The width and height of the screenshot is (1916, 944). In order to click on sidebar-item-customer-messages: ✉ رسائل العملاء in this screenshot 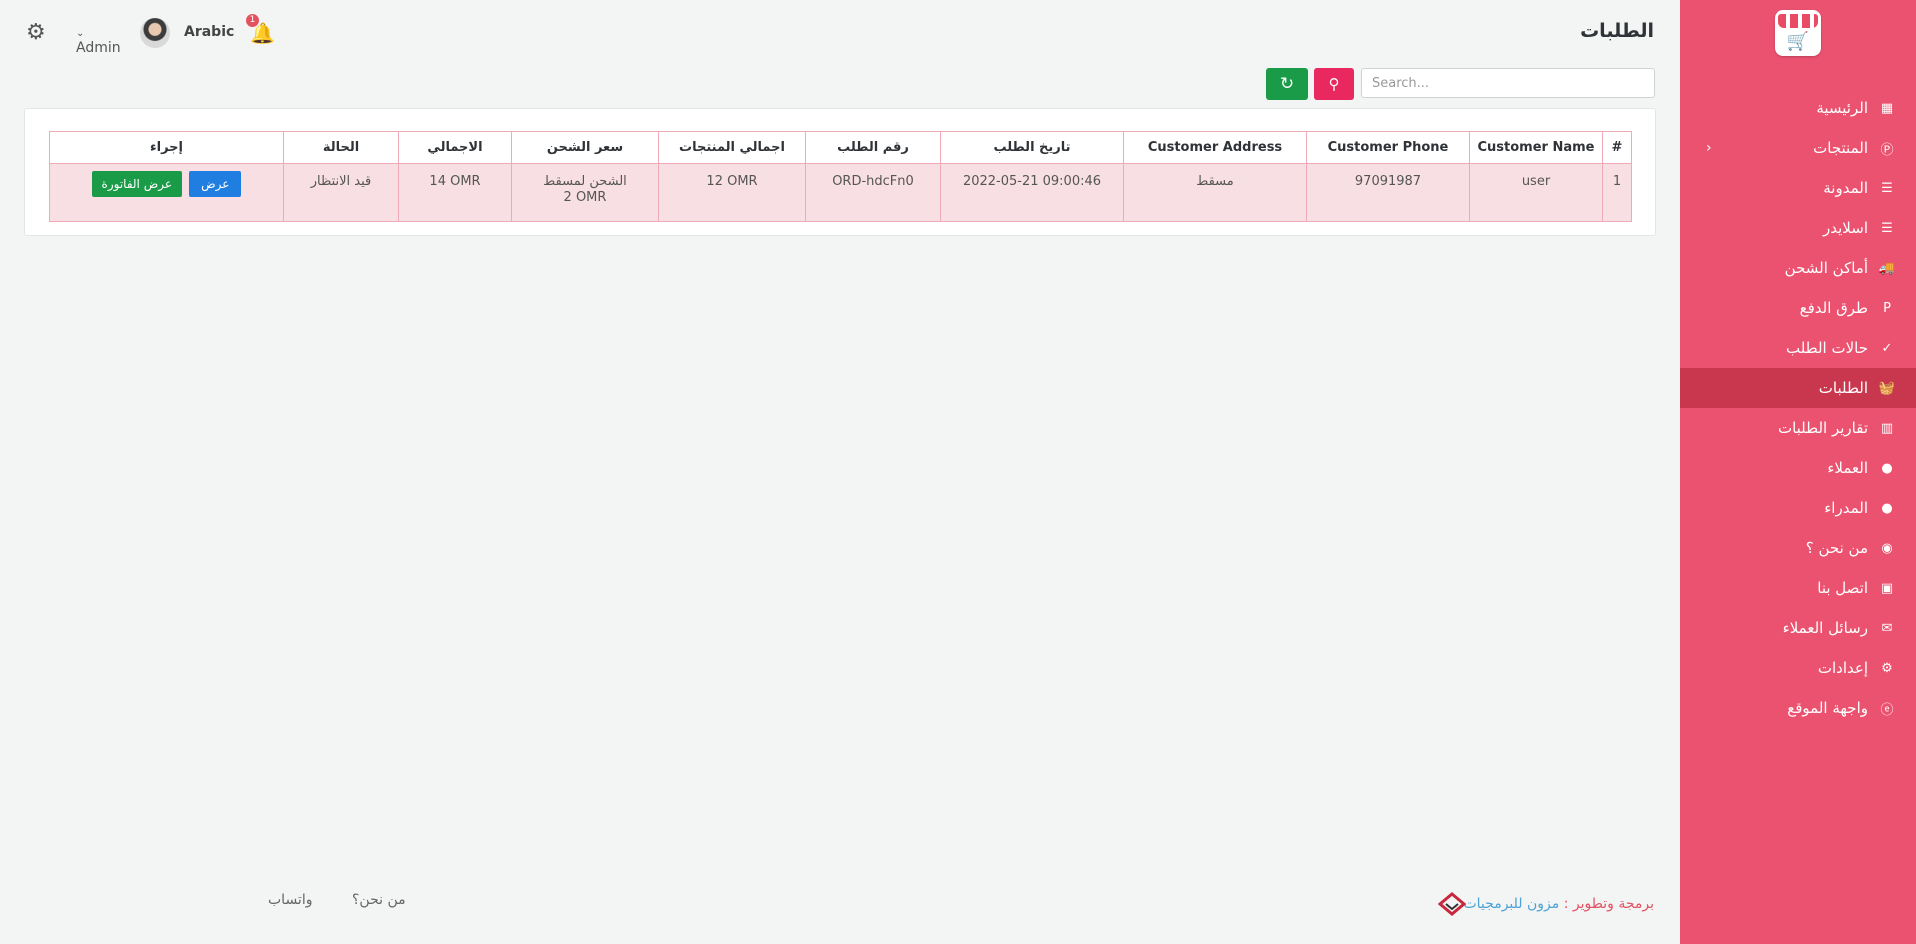, I will do `click(1798, 628)`.